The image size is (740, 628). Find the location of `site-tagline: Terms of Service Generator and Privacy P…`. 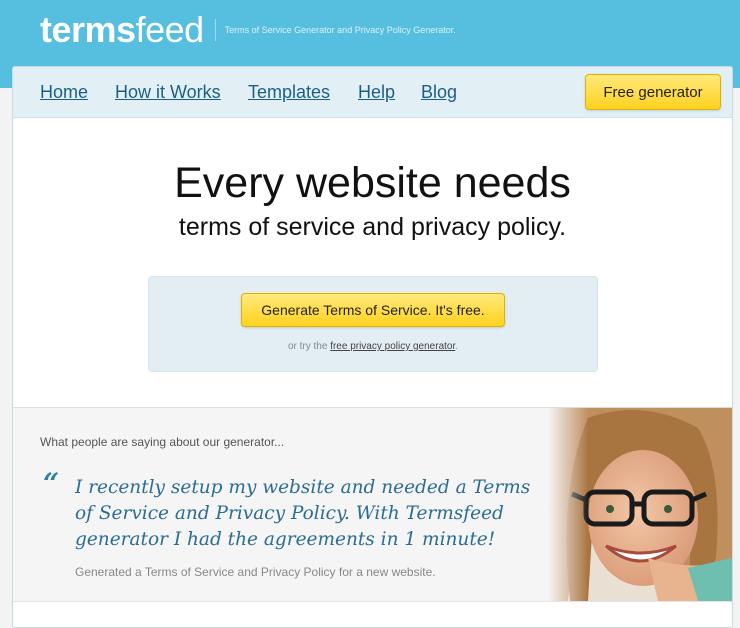

site-tagline: Terms of Service Generator and Privacy P… is located at coordinates (340, 30).